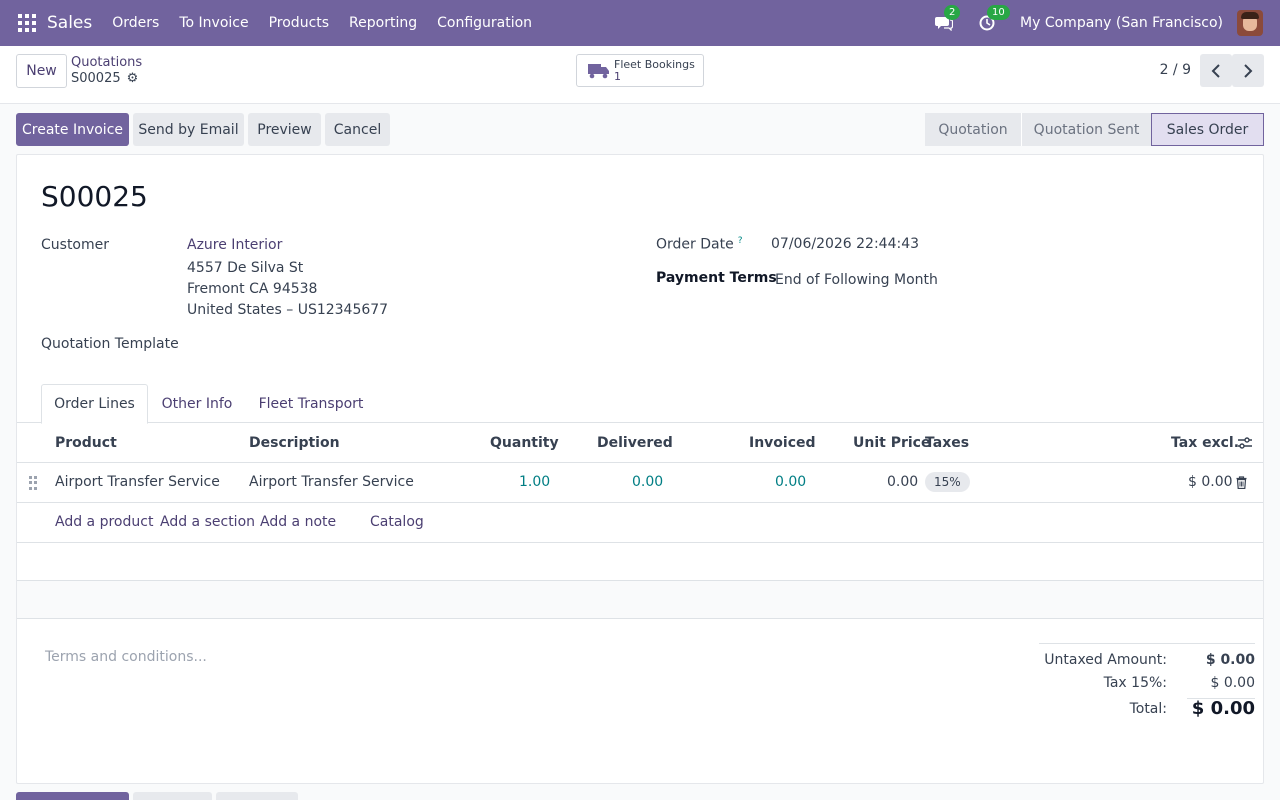 Image resolution: width=1280 pixels, height=800 pixels. Describe the element at coordinates (947, 482) in the screenshot. I see `tax-badge: 15%` at that location.